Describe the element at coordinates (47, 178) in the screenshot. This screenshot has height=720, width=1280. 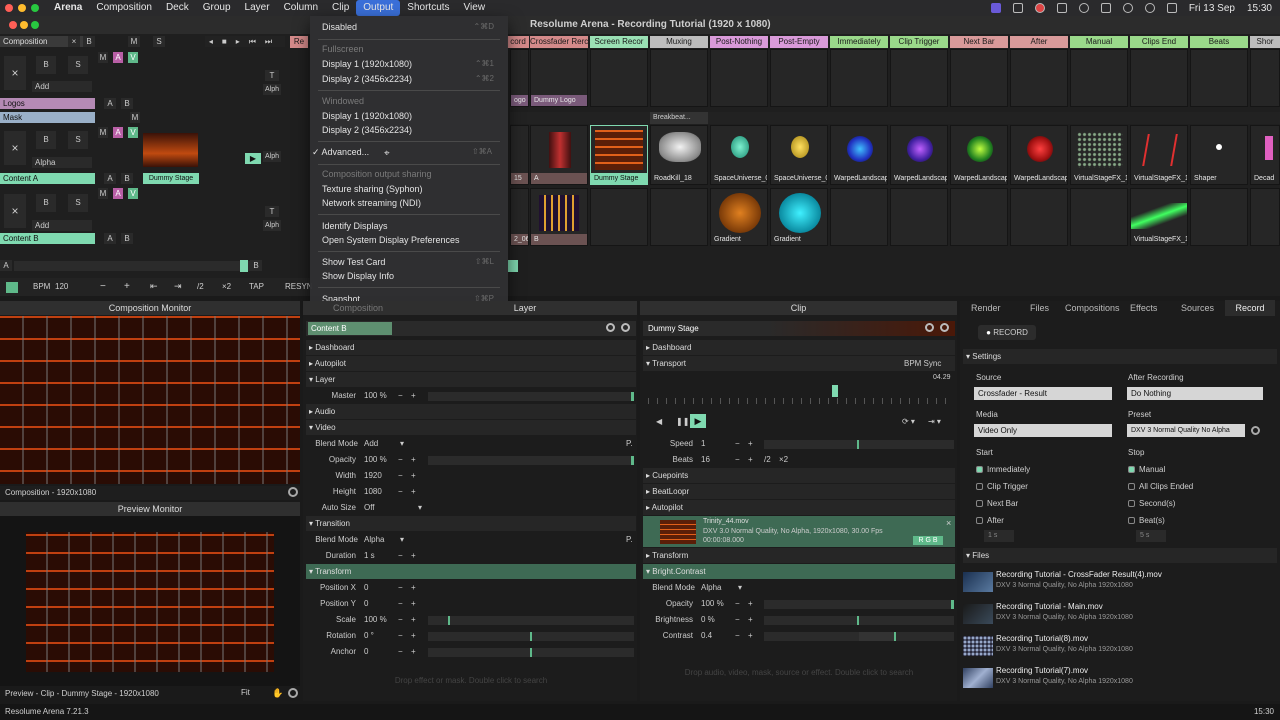
I see `layer-content-a-label: Content A` at that location.